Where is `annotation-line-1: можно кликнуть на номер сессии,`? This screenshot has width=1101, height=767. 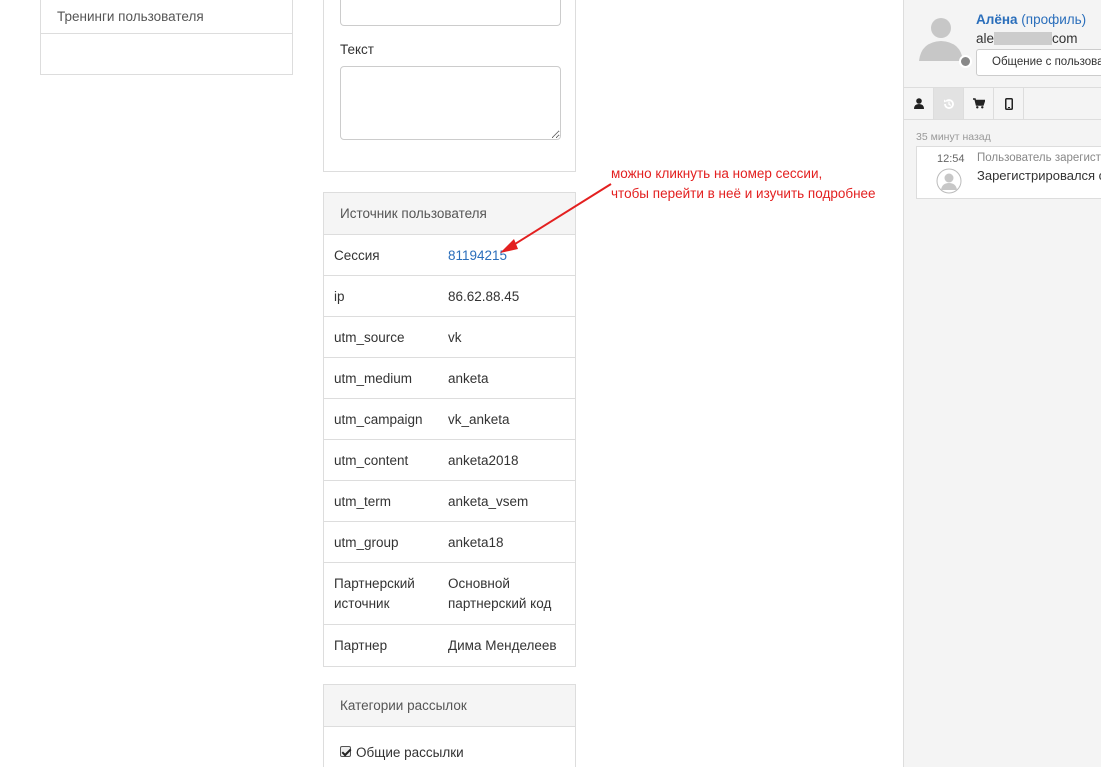
annotation-line-1: можно кликнуть на номер сессии, is located at coordinates (717, 173).